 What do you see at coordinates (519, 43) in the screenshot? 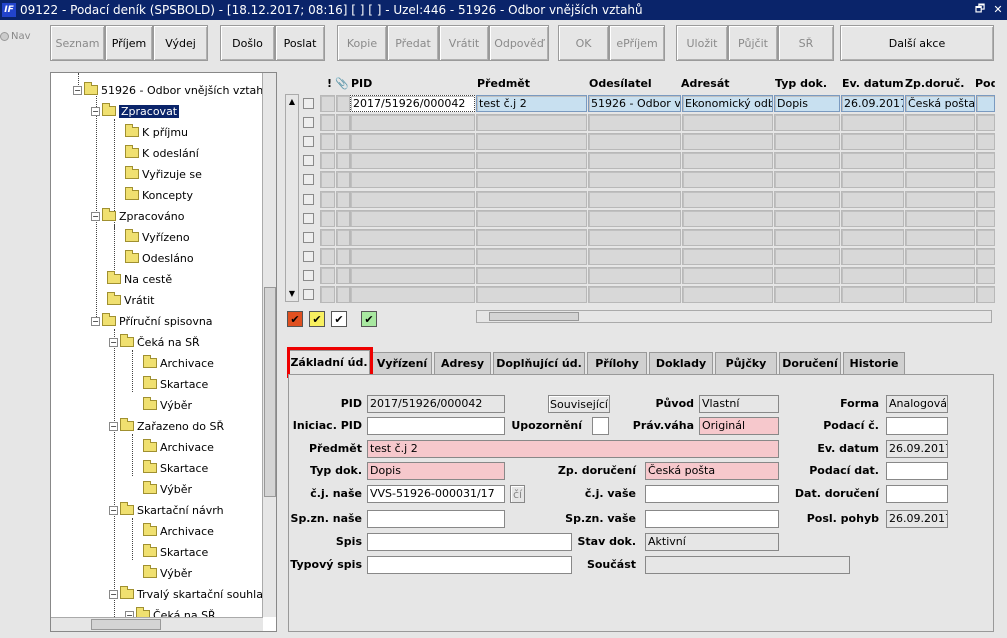
I see `odpoved-button: Odpověď` at bounding box center [519, 43].